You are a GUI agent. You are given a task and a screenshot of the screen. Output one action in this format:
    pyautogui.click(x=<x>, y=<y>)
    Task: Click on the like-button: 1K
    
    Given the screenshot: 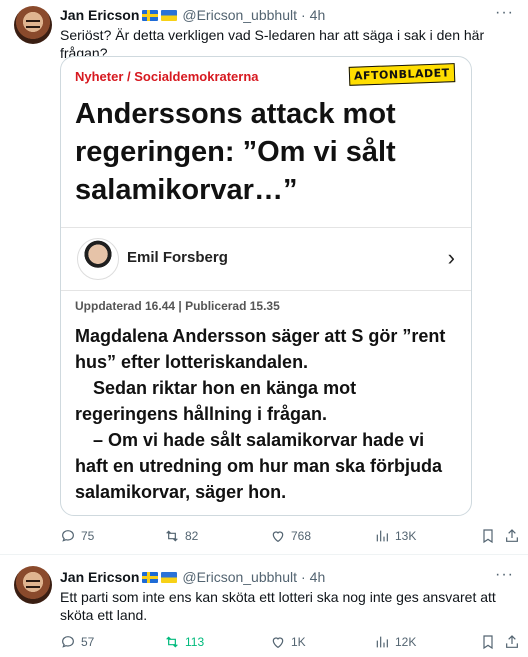 What is the action you would take?
    pyautogui.click(x=288, y=642)
    